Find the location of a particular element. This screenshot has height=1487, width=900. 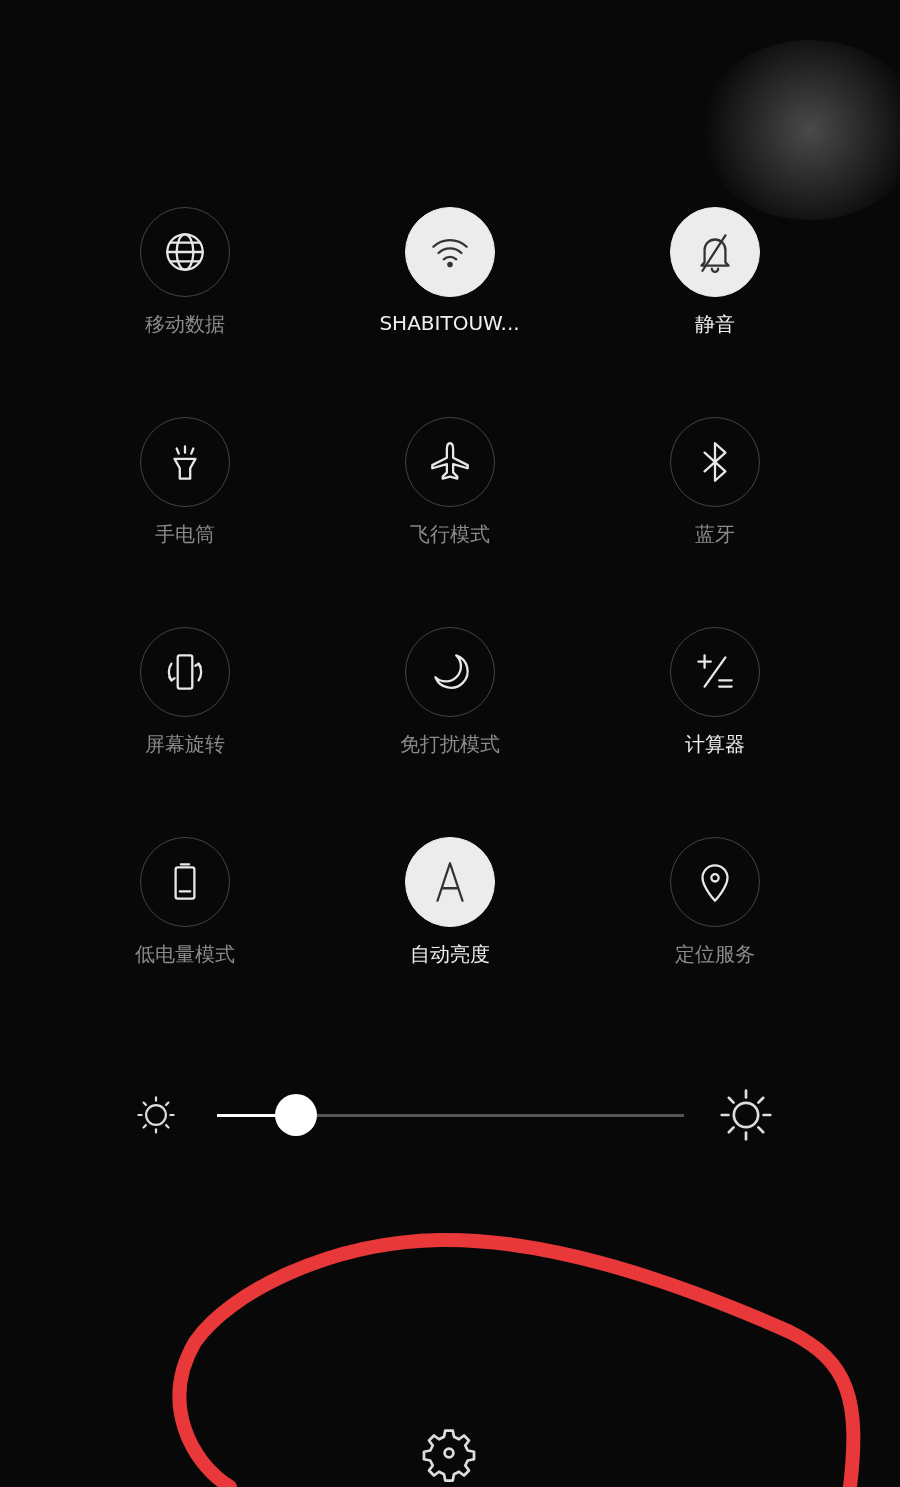

moon-icon is located at coordinates (451, 671).